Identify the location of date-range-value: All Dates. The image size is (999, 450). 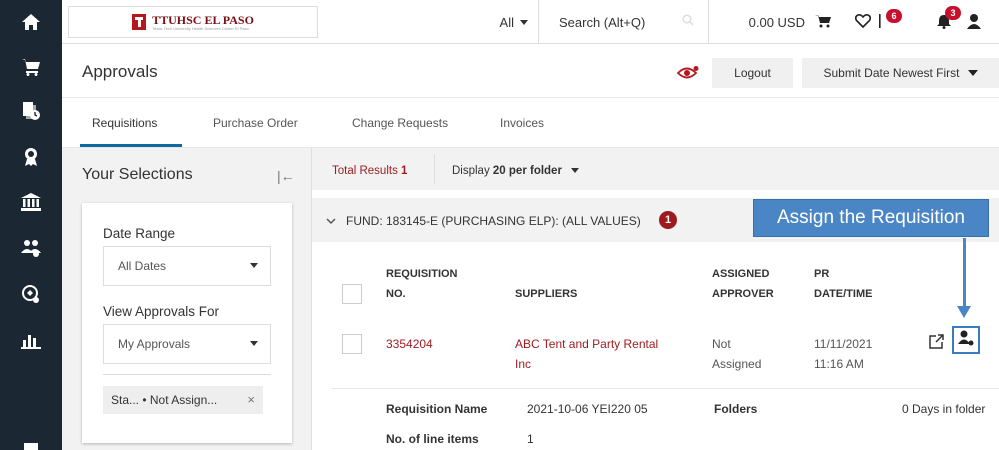
(142, 266).